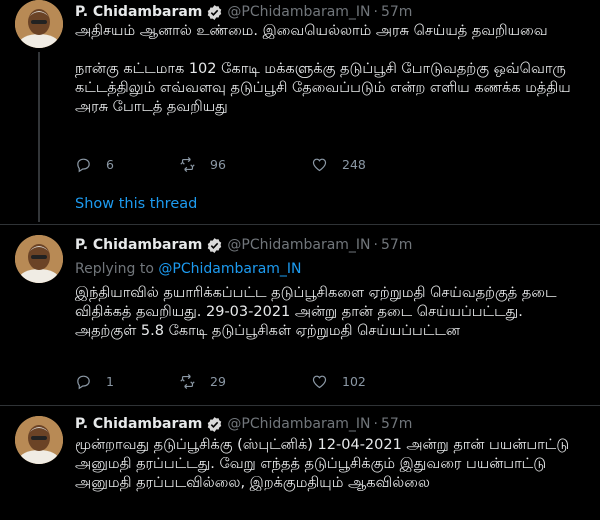  Describe the element at coordinates (338, 164) in the screenshot. I see `like-button: 248` at that location.